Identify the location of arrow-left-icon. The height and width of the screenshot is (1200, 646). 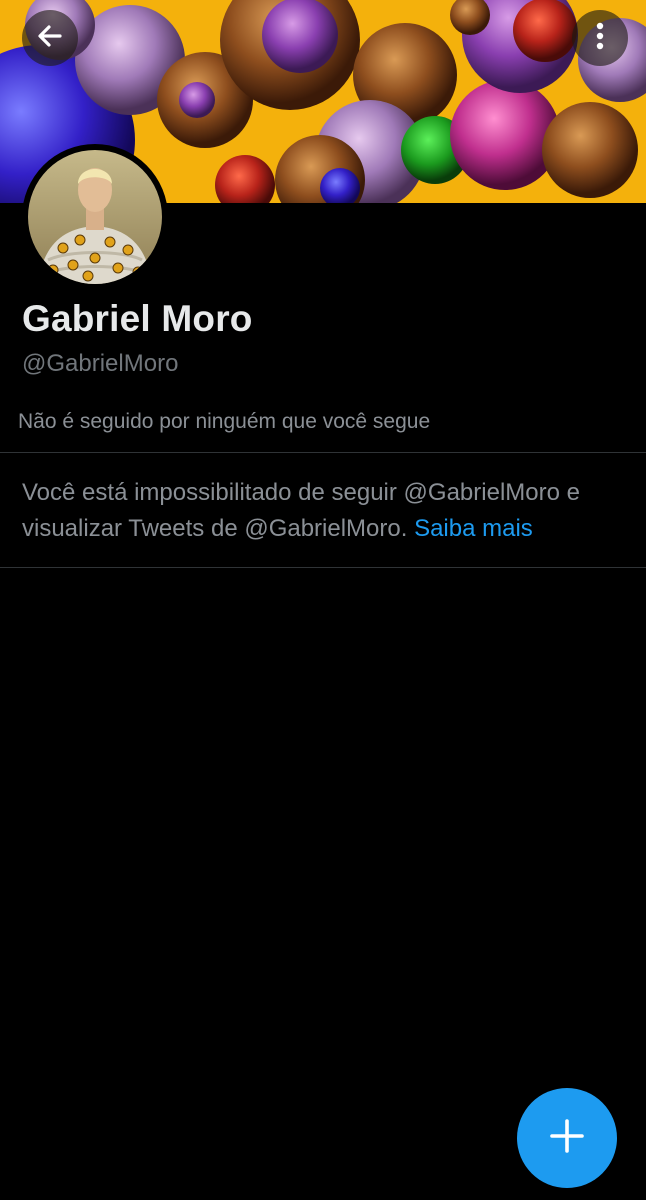
(50, 38).